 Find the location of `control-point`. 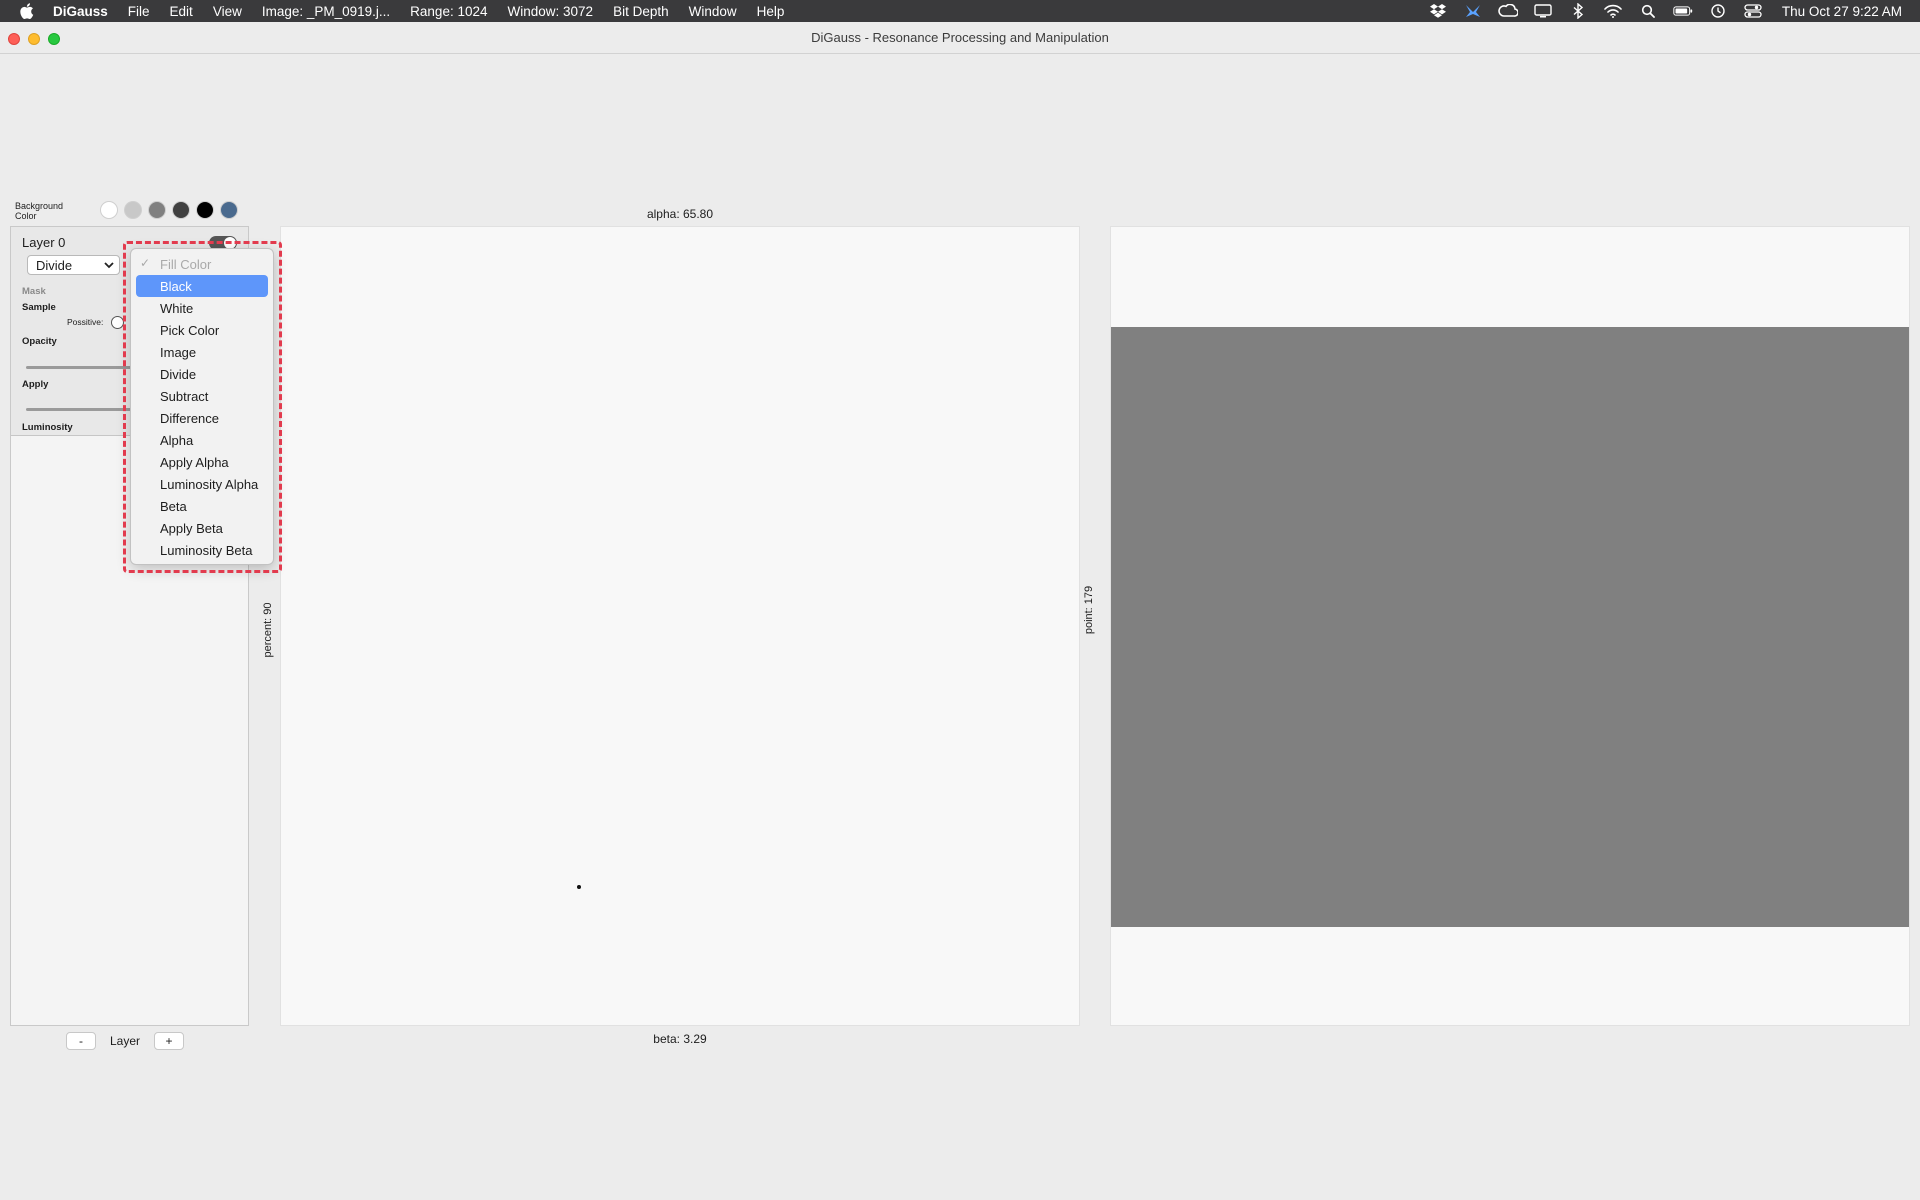

control-point is located at coordinates (579, 887).